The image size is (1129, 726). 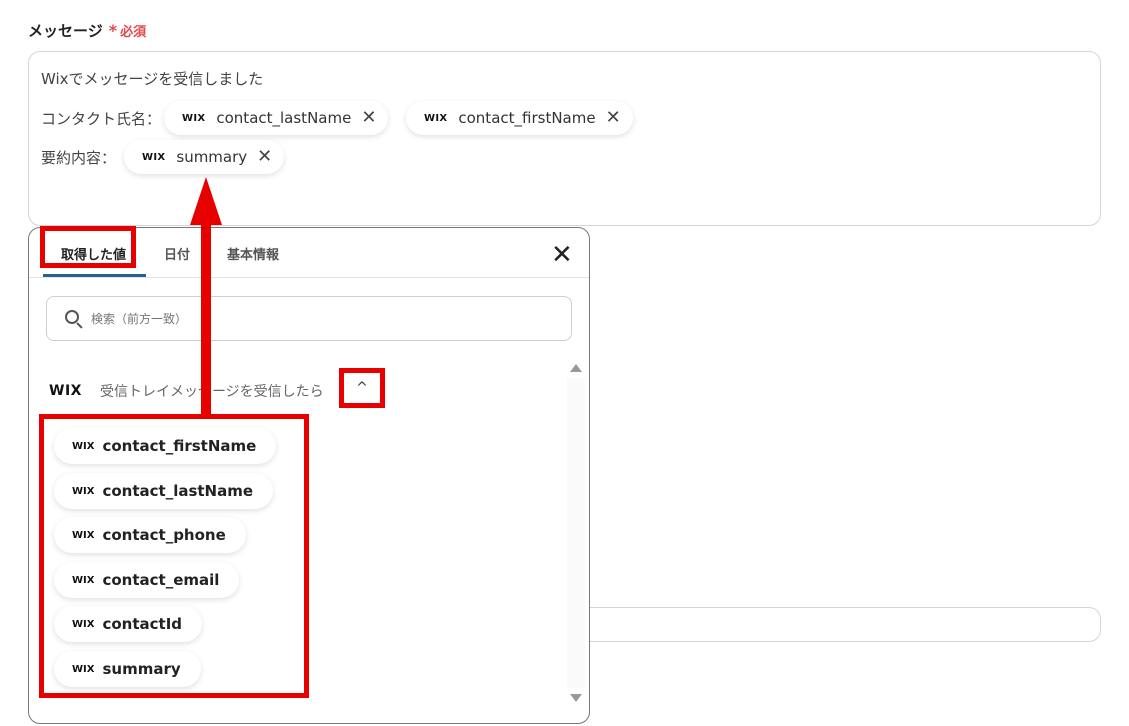 I want to click on group-collapse-button: ^, so click(x=362, y=388).